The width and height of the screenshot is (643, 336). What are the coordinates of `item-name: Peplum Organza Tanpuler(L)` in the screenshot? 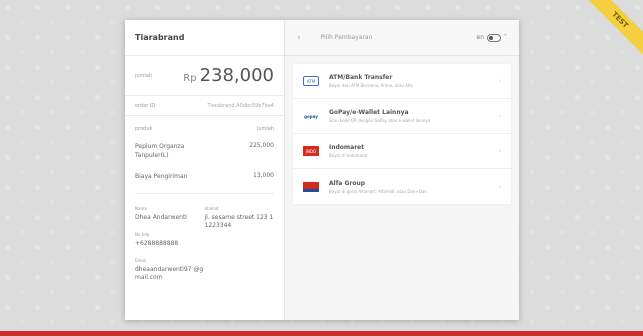 It's located at (160, 151).